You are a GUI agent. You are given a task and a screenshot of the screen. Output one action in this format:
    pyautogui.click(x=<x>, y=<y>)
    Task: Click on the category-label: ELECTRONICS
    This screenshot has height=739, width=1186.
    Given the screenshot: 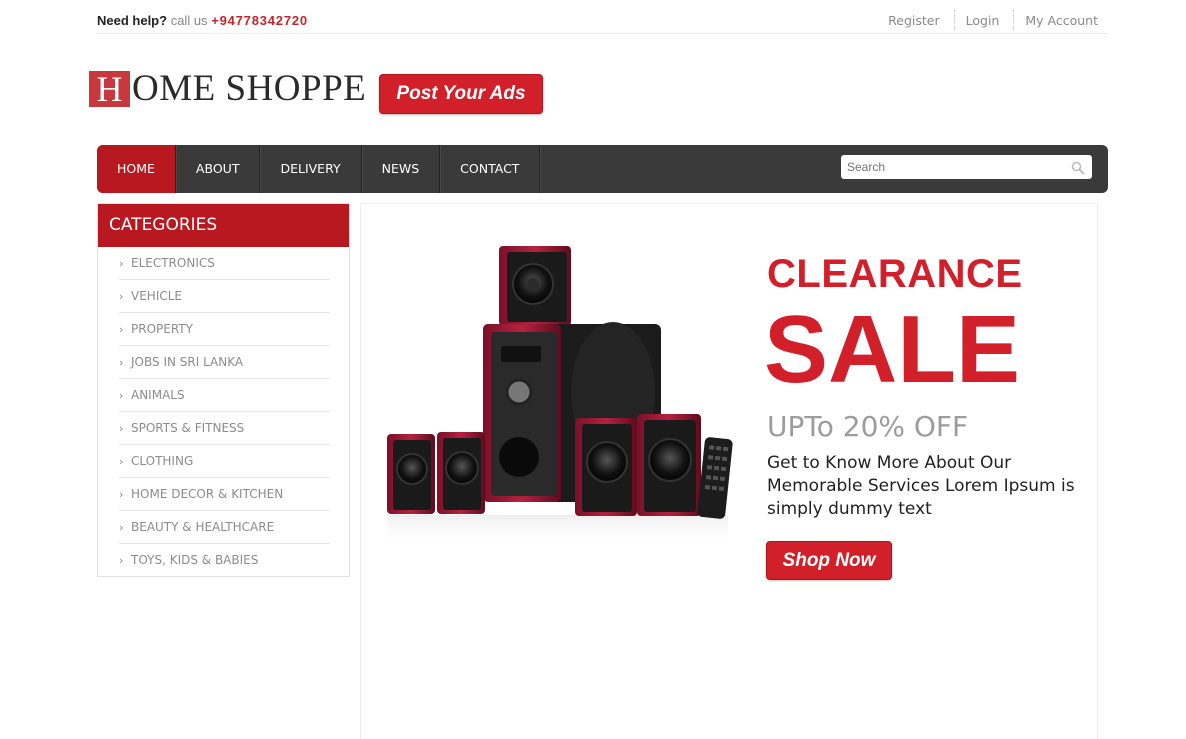 What is the action you would take?
    pyautogui.click(x=173, y=263)
    